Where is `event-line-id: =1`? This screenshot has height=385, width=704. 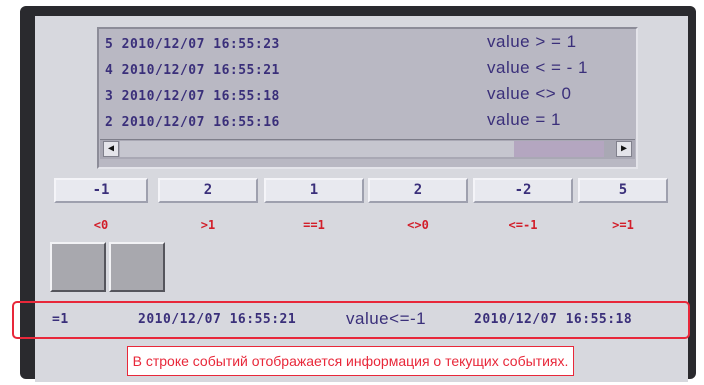
event-line-id: =1 is located at coordinates (60, 319).